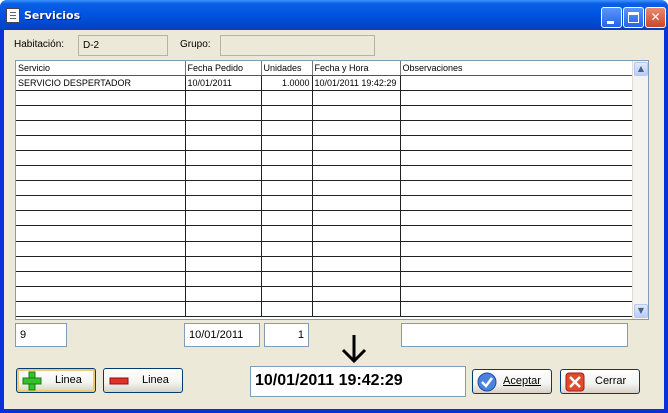 The height and width of the screenshot is (413, 668). I want to click on table-cell: 10/01/2011 19:42:29, so click(356, 83).